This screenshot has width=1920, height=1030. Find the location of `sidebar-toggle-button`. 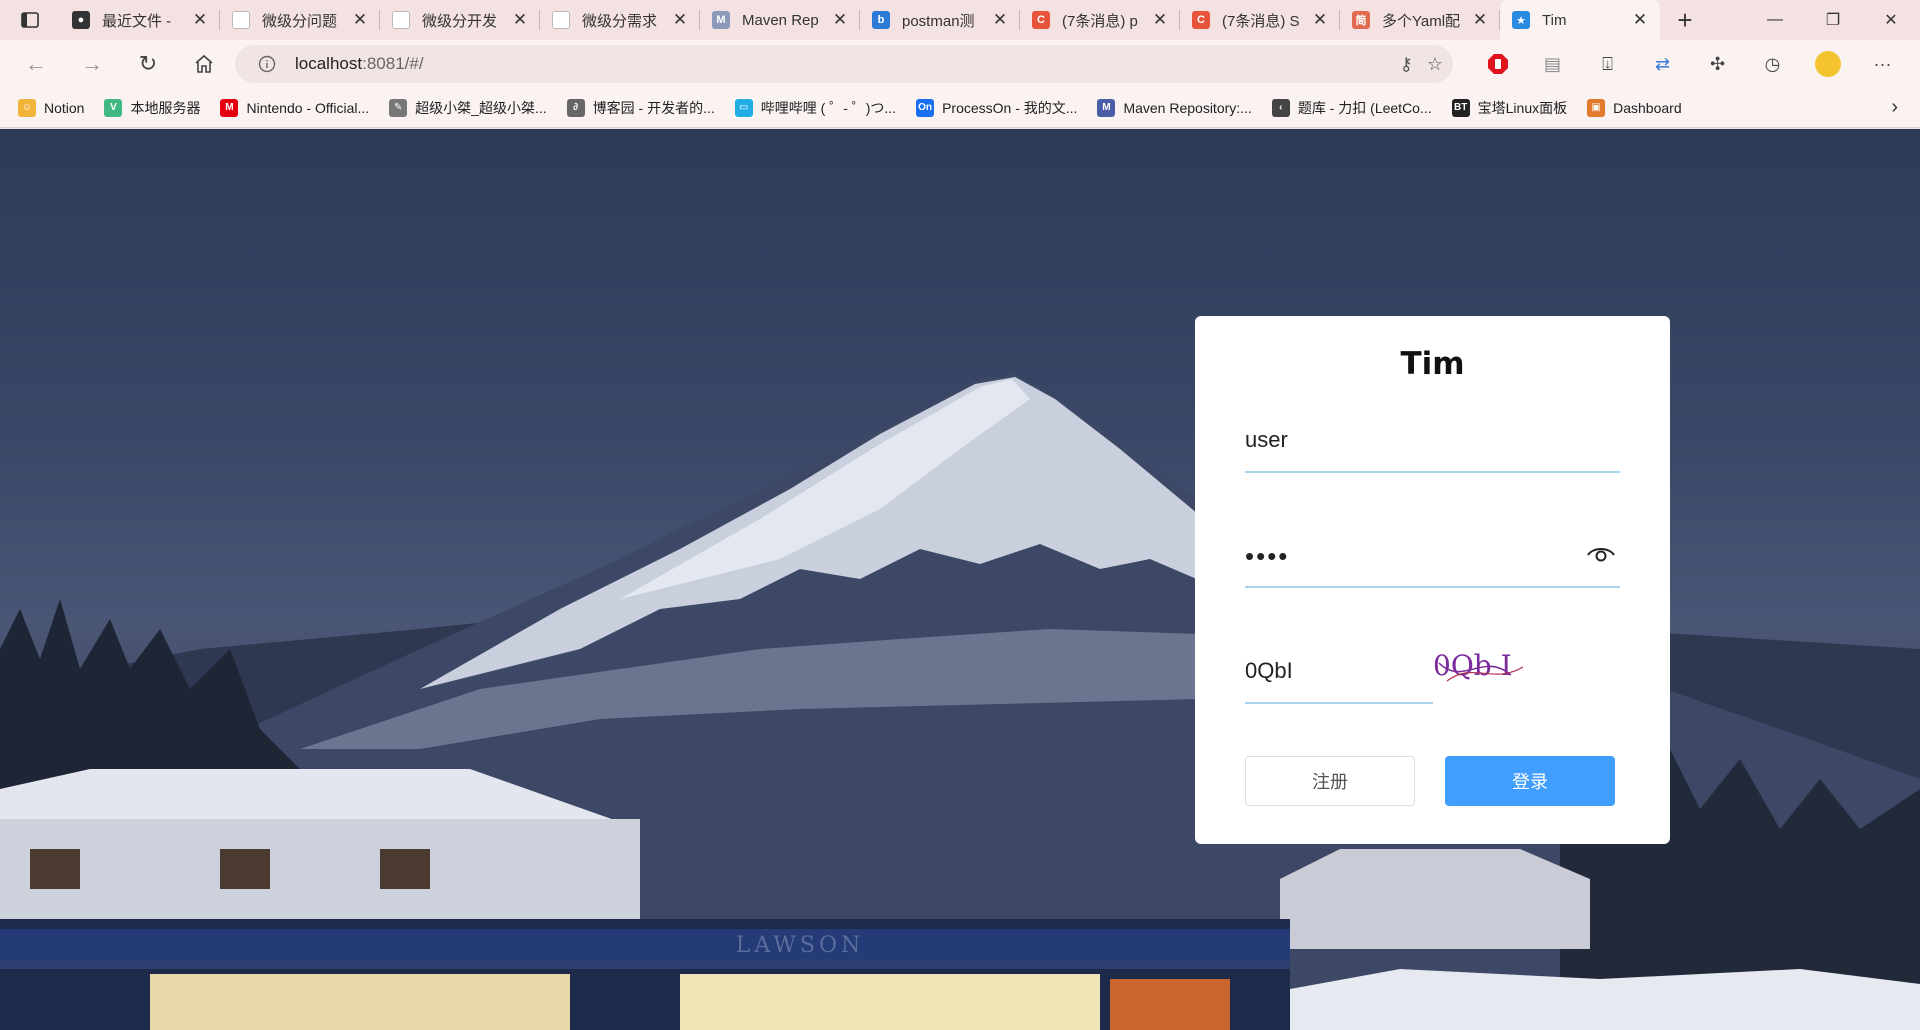

sidebar-toggle-button is located at coordinates (30, 20).